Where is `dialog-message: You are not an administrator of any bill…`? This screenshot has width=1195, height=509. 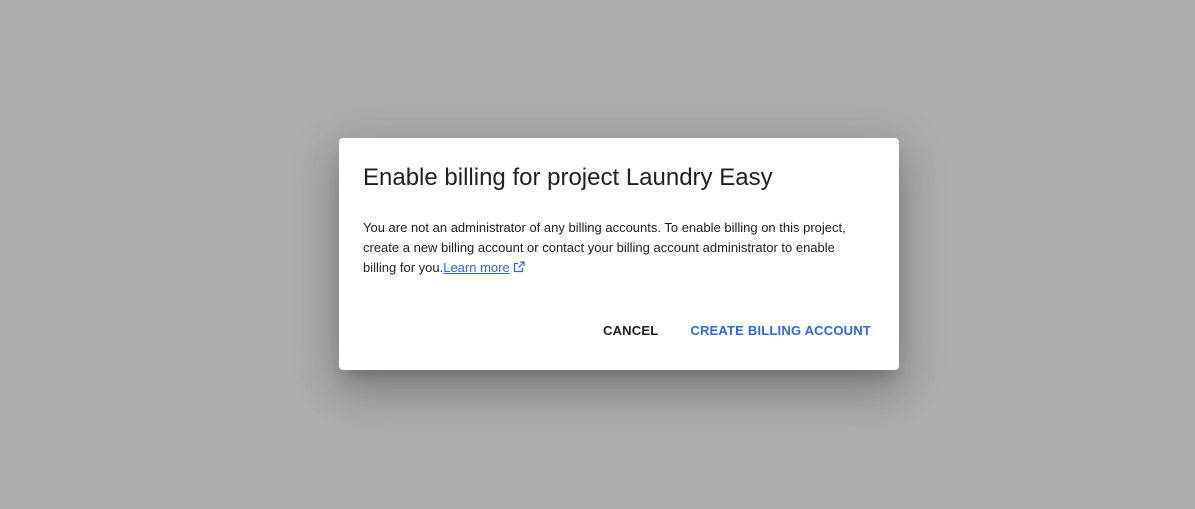 dialog-message: You are not an administrator of any bill… is located at coordinates (604, 247).